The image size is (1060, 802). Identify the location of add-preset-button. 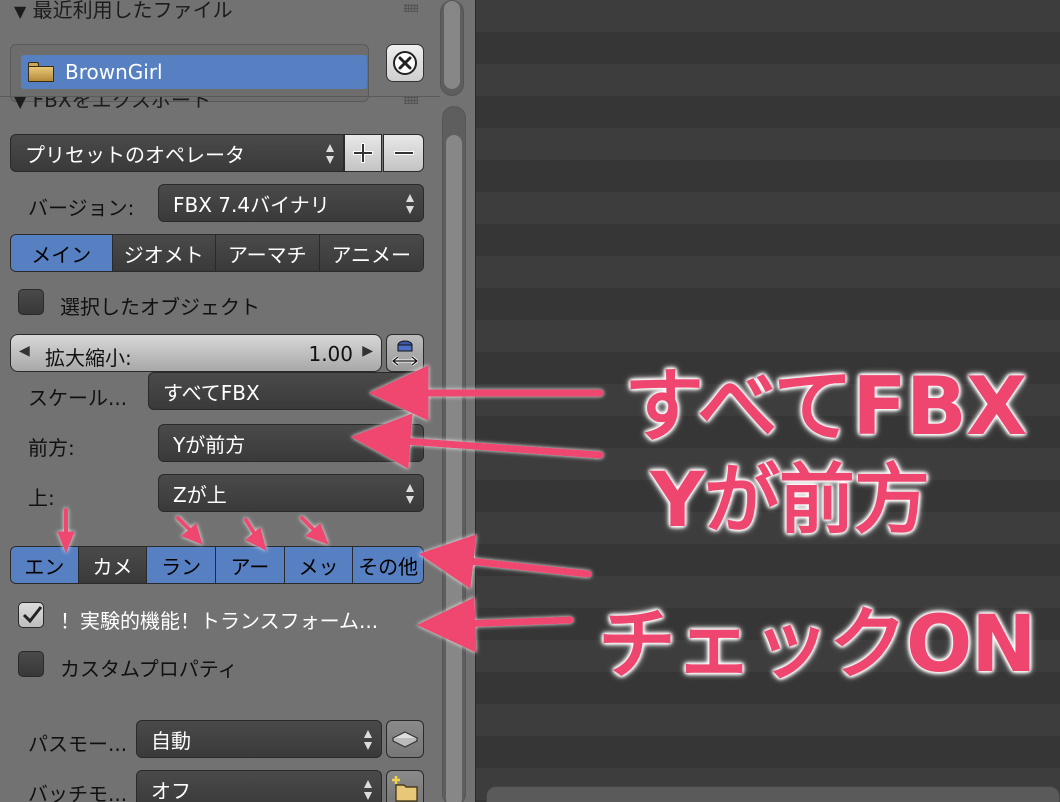
(363, 153).